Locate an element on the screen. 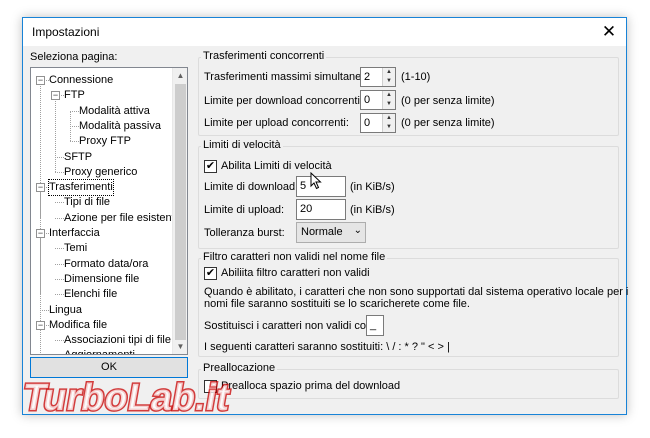 This screenshot has height=438, width=650. upload-speed-unit: (in KiB/s) is located at coordinates (372, 210).